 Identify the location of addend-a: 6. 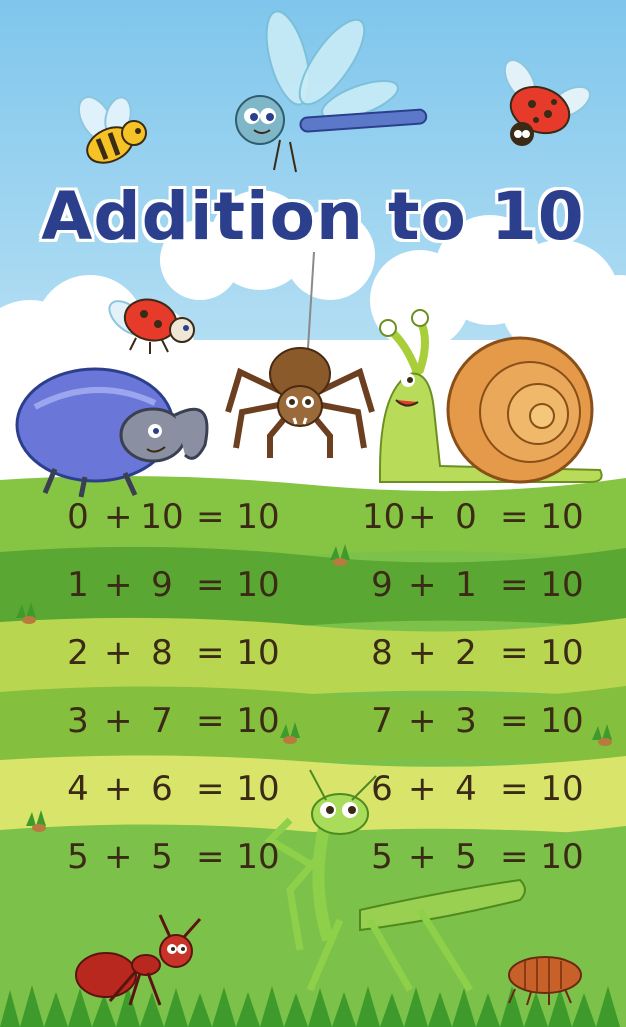
(382, 789).